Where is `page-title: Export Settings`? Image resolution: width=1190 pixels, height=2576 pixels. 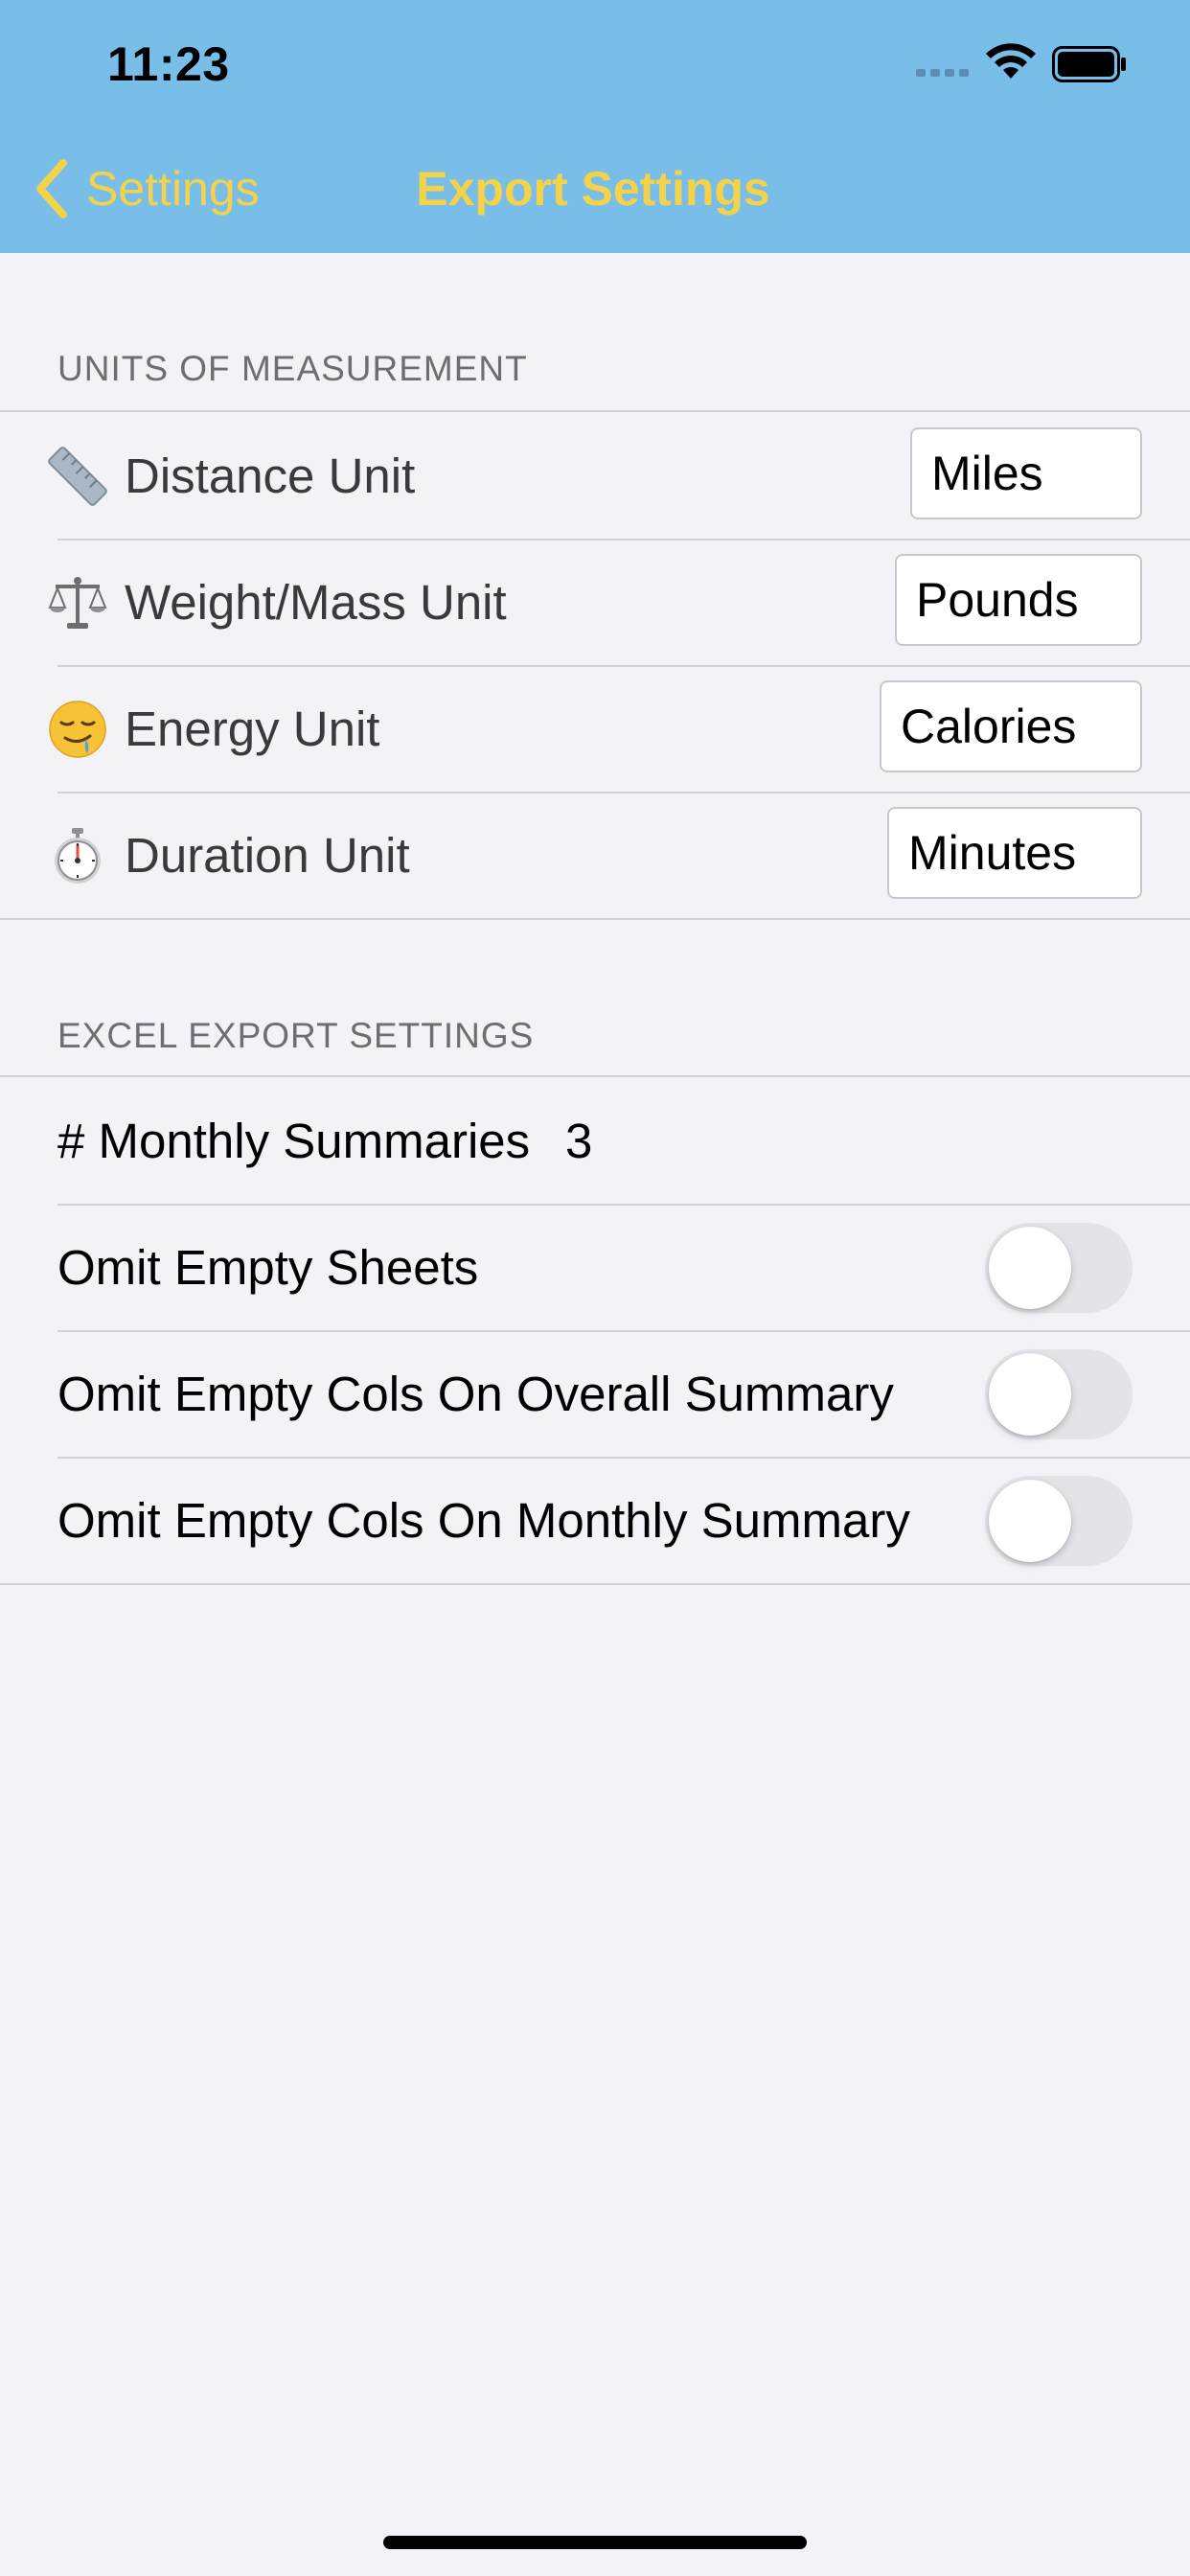
page-title: Export Settings is located at coordinates (595, 188).